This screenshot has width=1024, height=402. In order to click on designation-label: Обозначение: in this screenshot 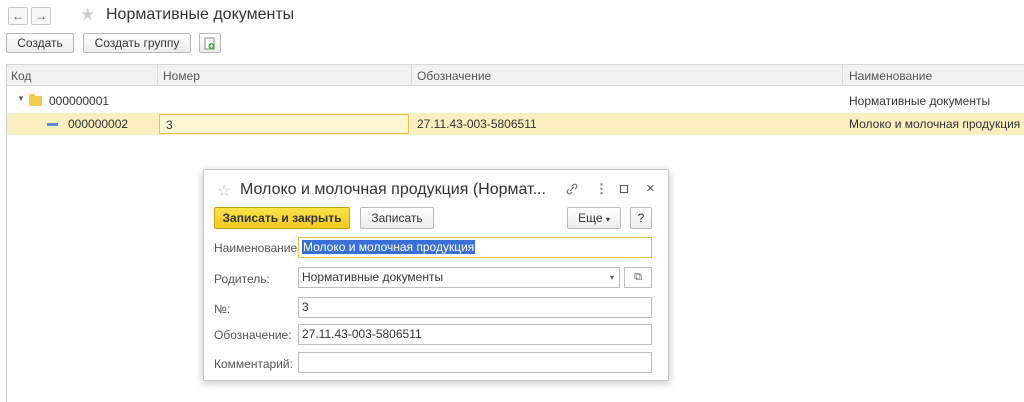, I will do `click(253, 335)`.